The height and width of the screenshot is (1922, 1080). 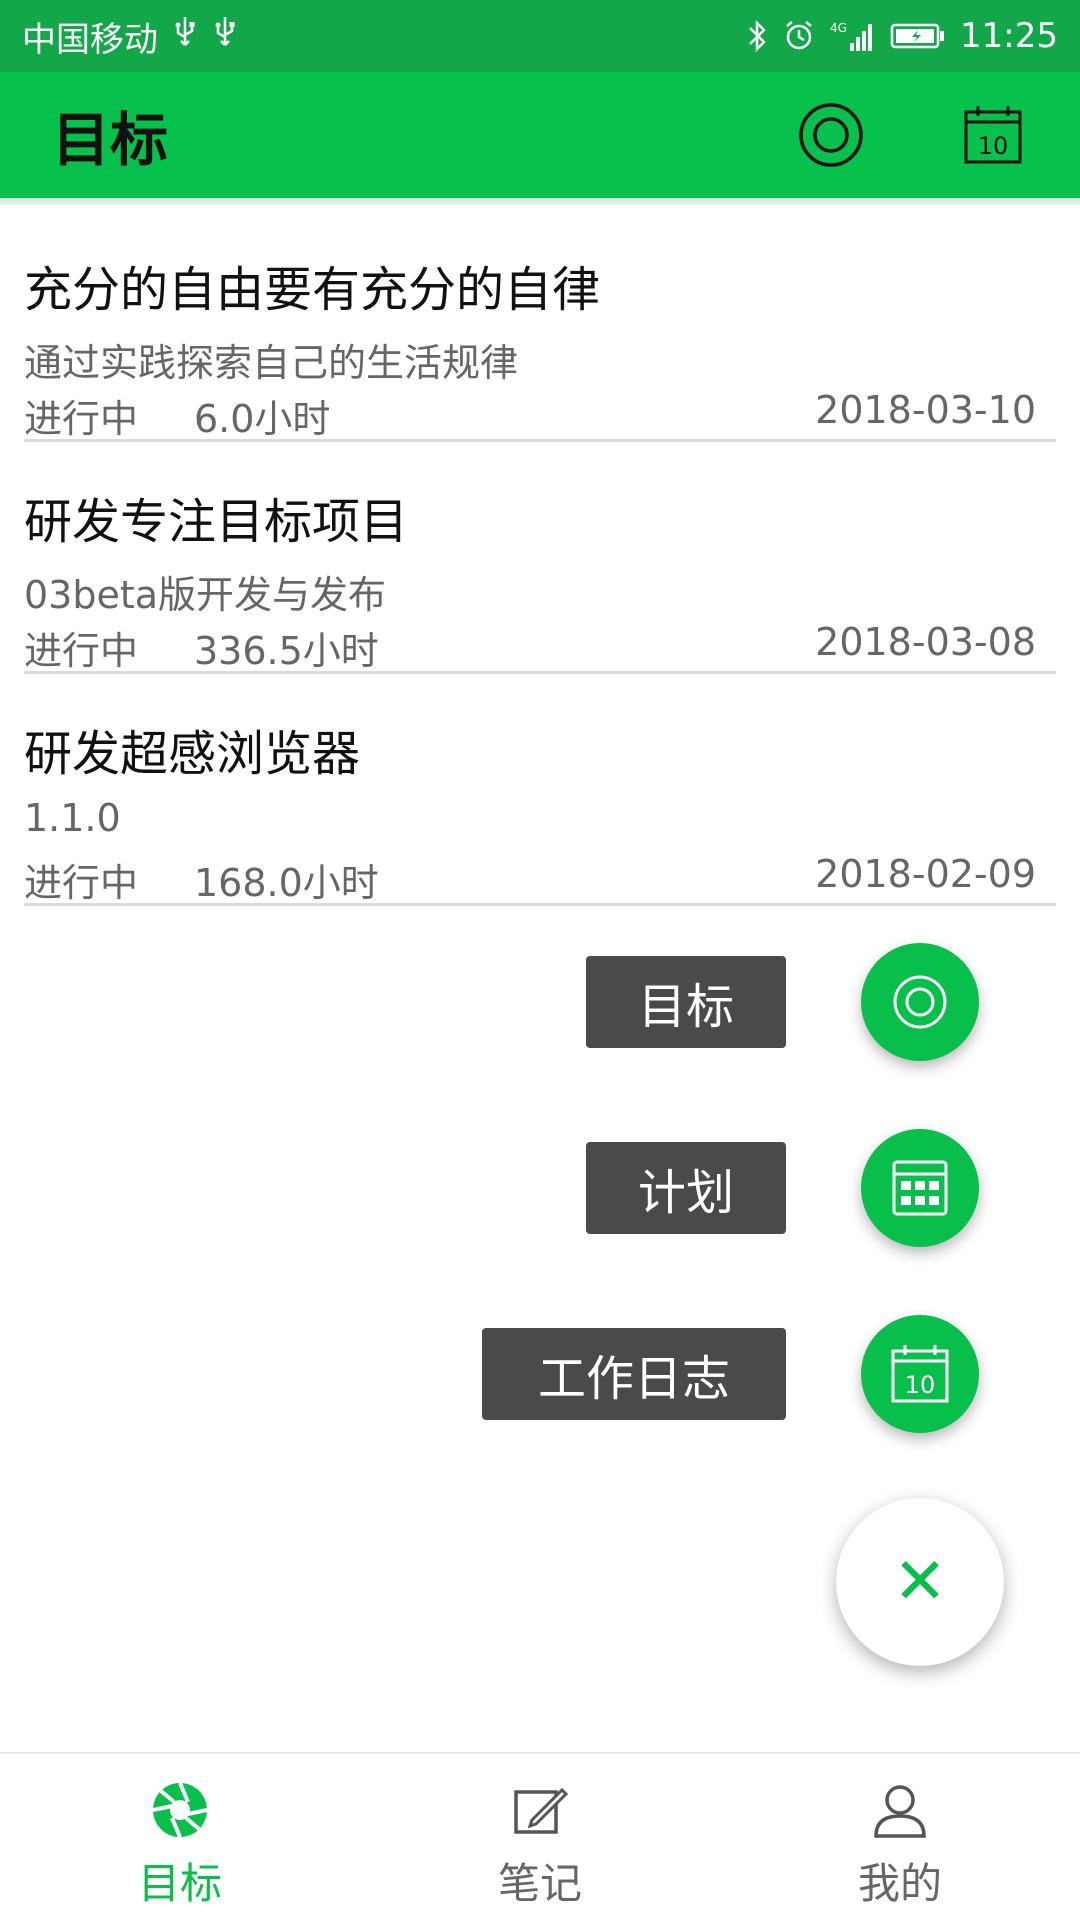 I want to click on calendar-button: 10, so click(x=993, y=135).